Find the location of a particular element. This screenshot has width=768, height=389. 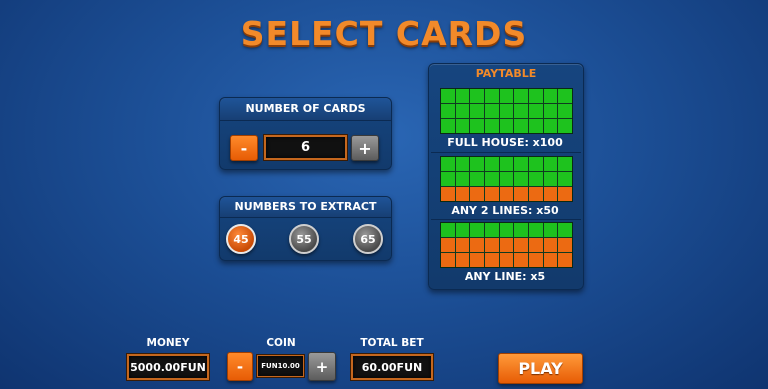

money-display: 5000.00FUN is located at coordinates (168, 367).